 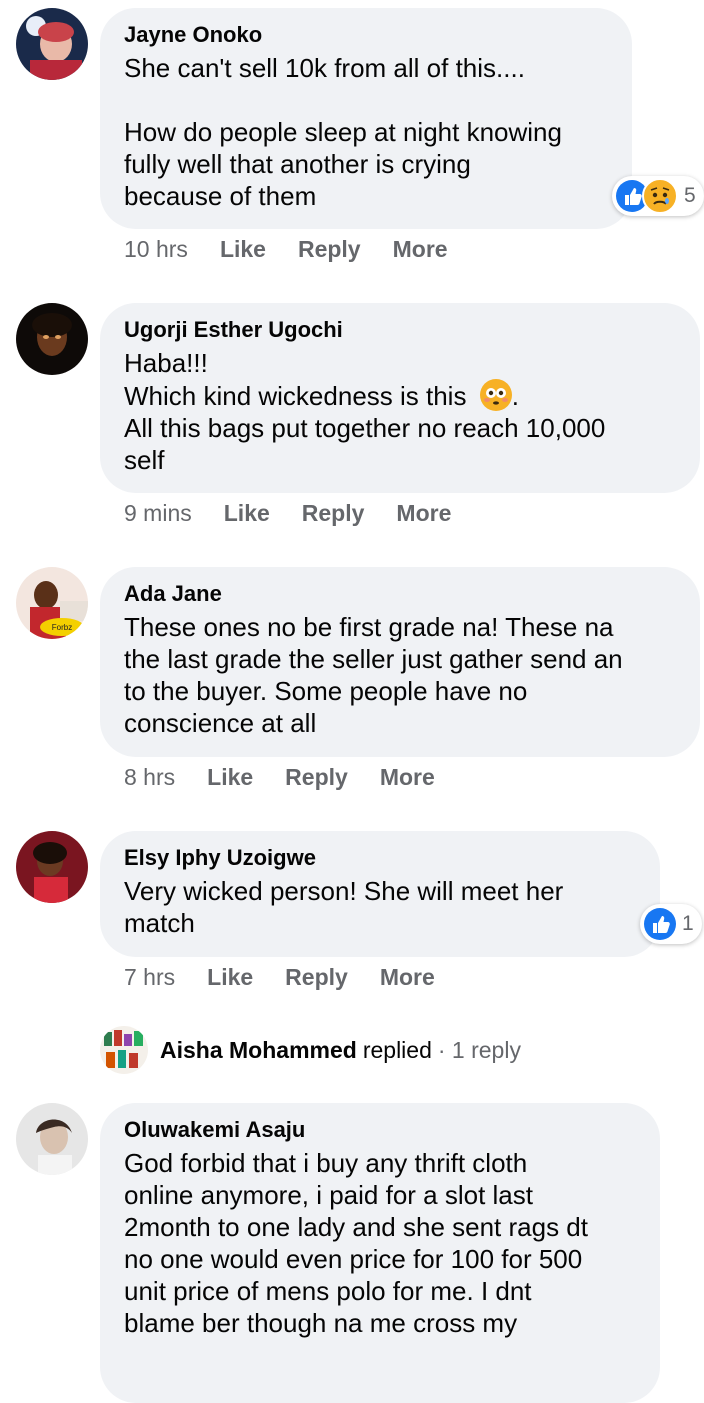 I want to click on view-replies-link: Aisha Mohammed replied · 1 reply, so click(x=310, y=1050).